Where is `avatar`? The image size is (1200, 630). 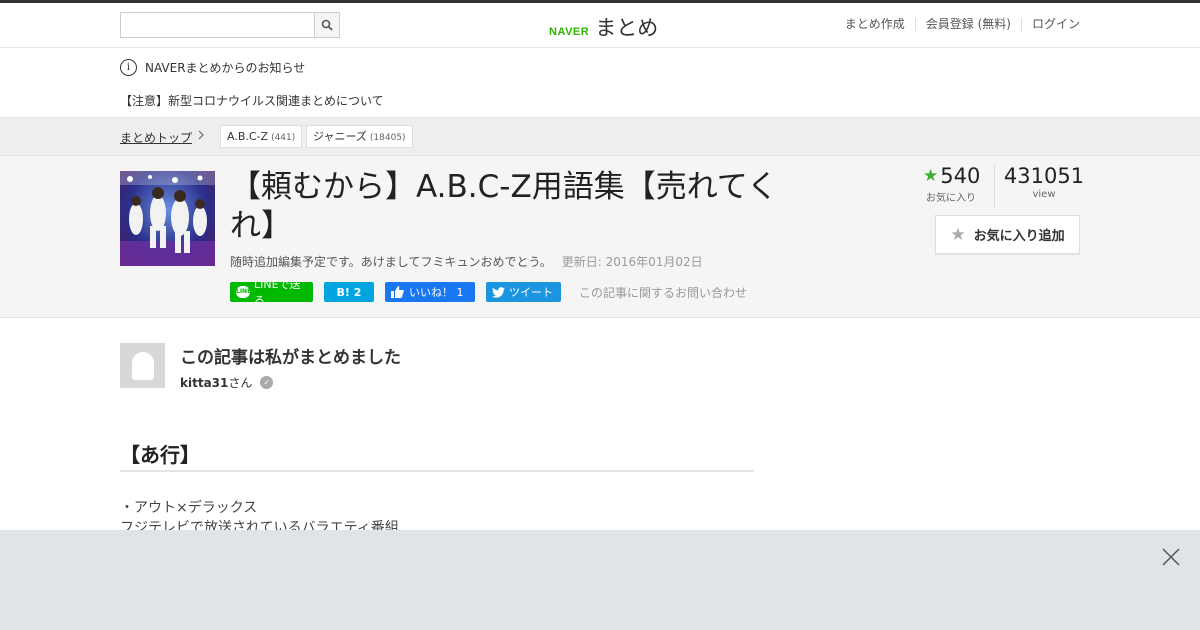 avatar is located at coordinates (142, 365).